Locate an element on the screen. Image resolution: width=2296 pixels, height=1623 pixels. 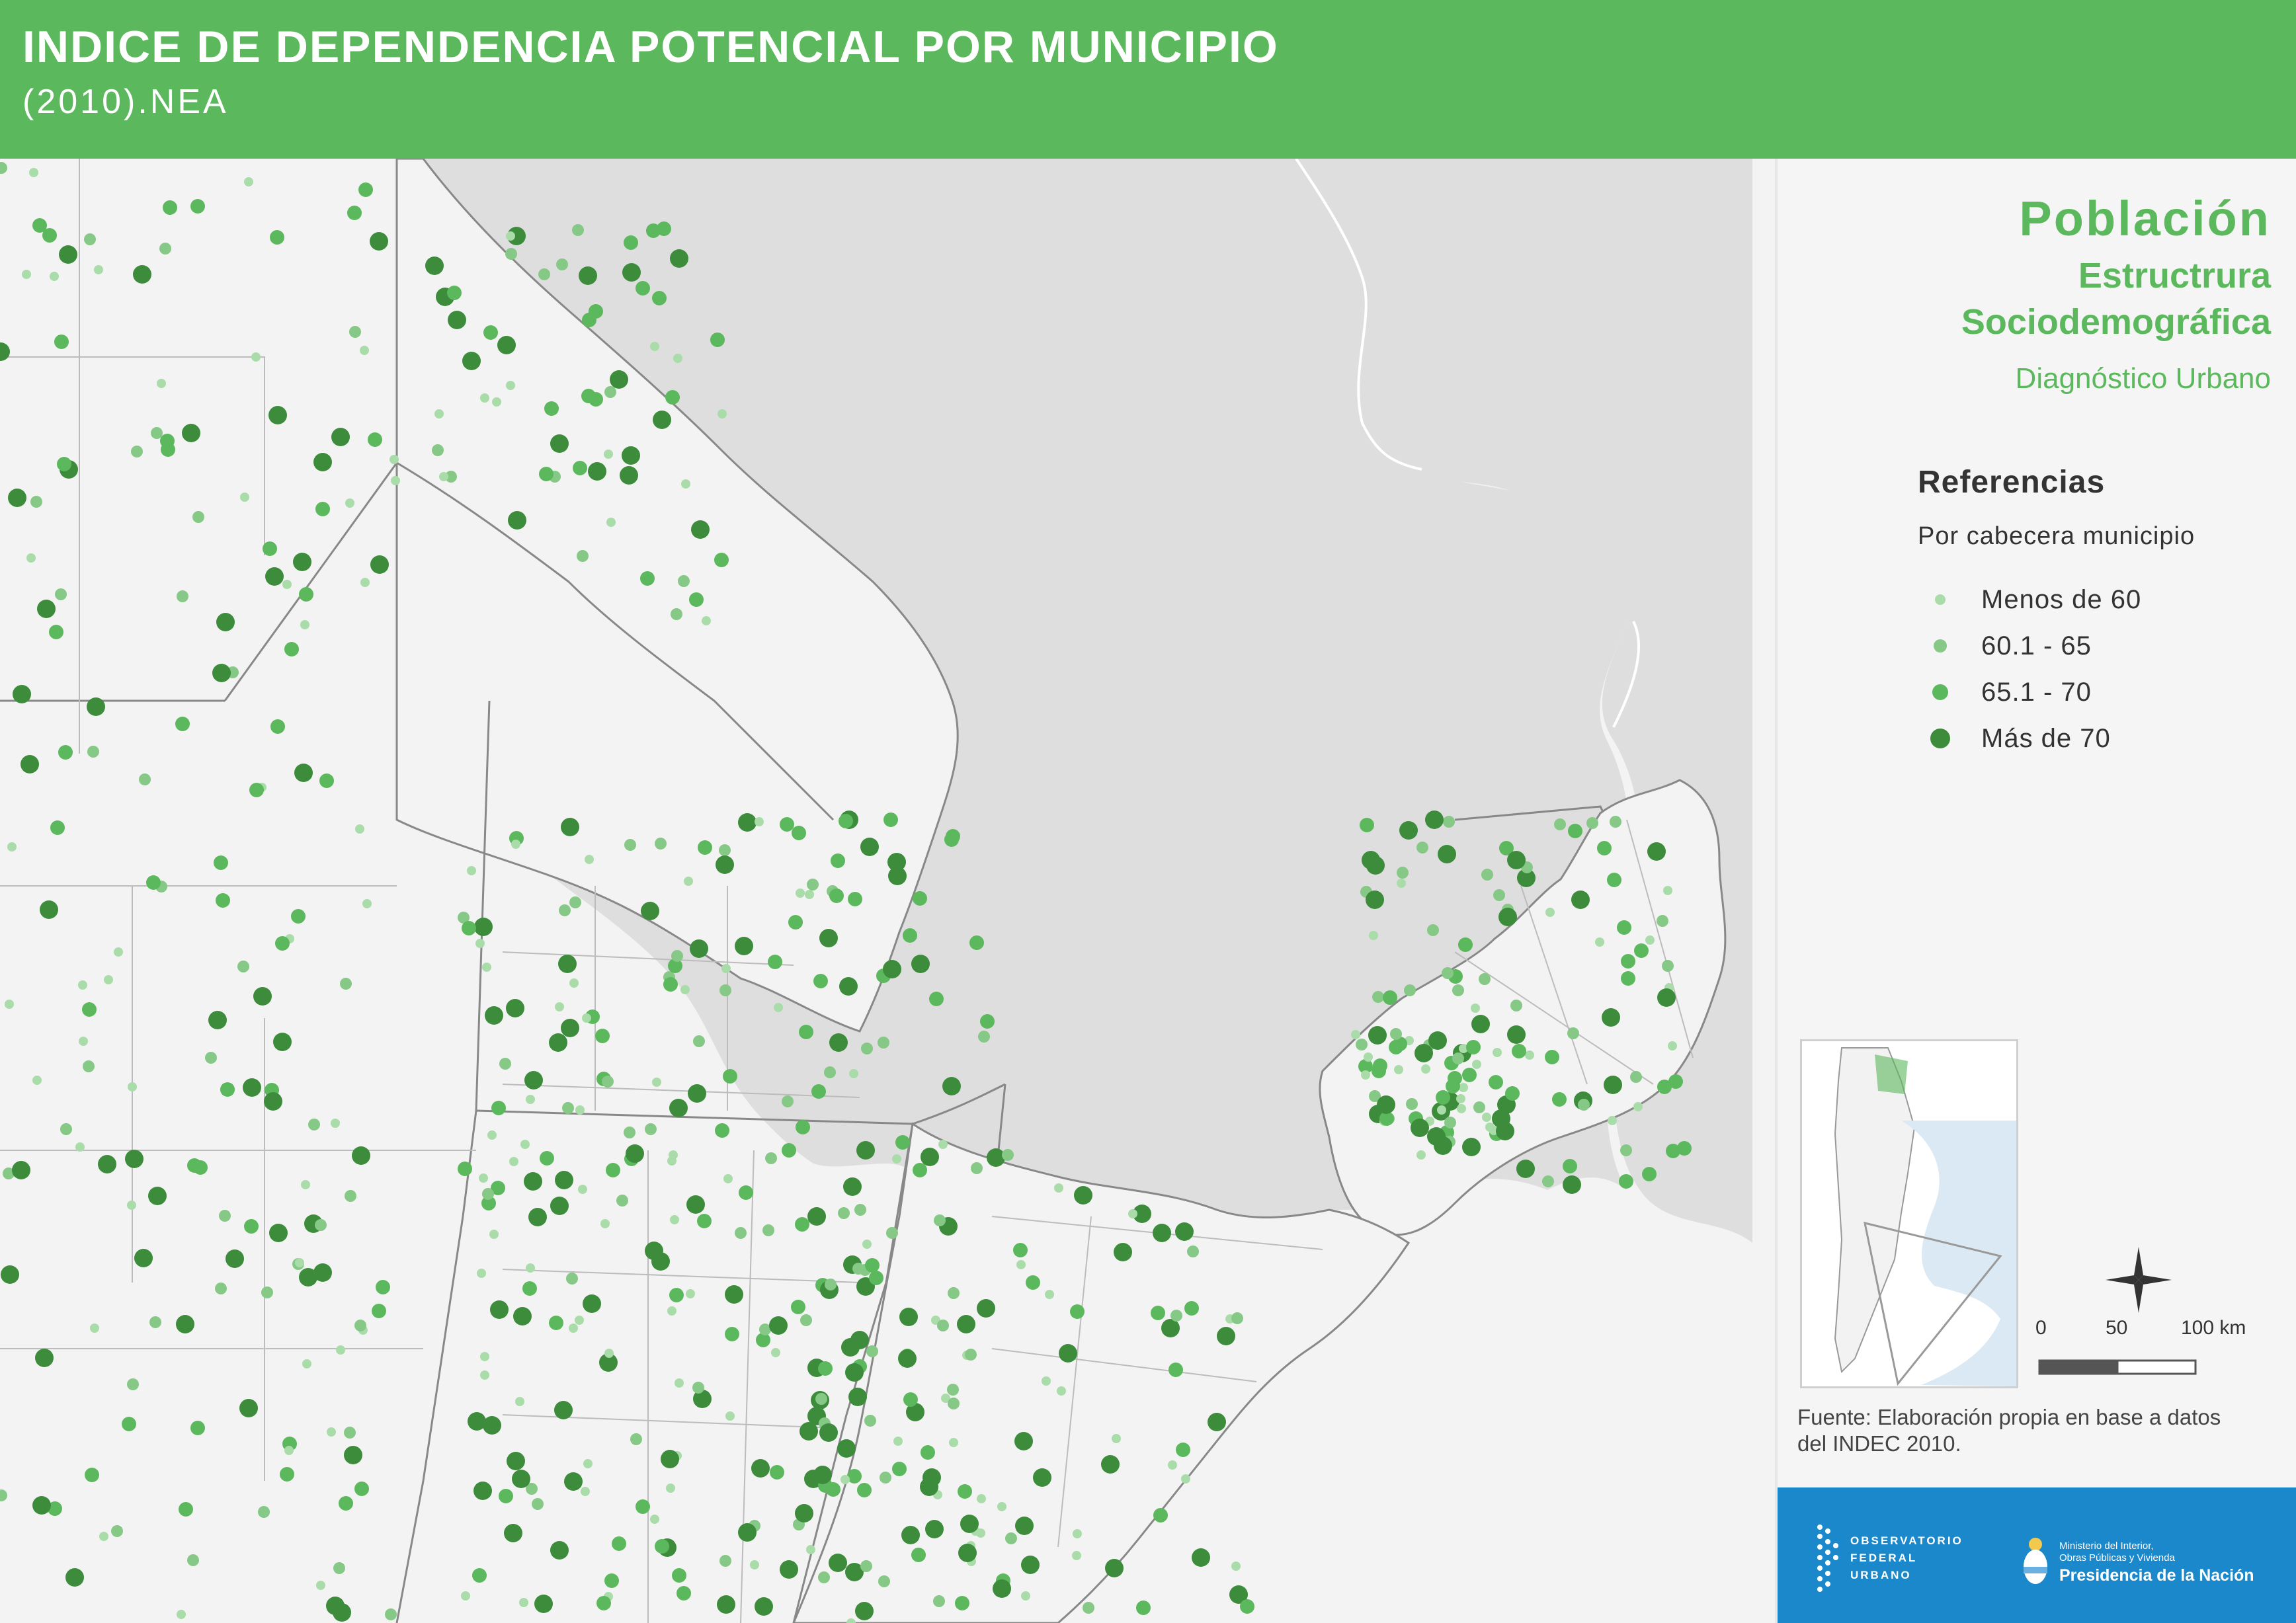
legend-item-mas-70: Más de 70 is located at coordinates (2018, 738).